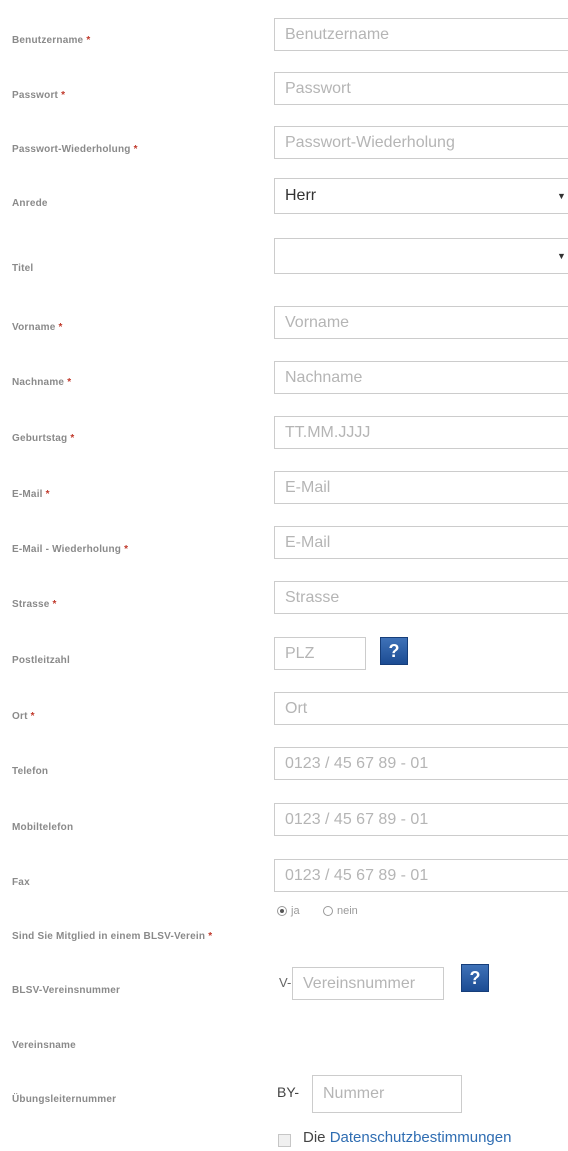 This screenshot has width=568, height=1151. What do you see at coordinates (31, 604) in the screenshot?
I see `street-label-text: Strasse` at bounding box center [31, 604].